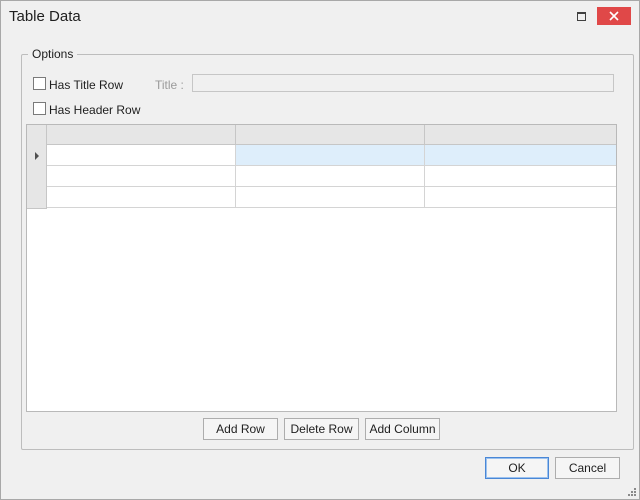  I want to click on close-icon, so click(614, 16).